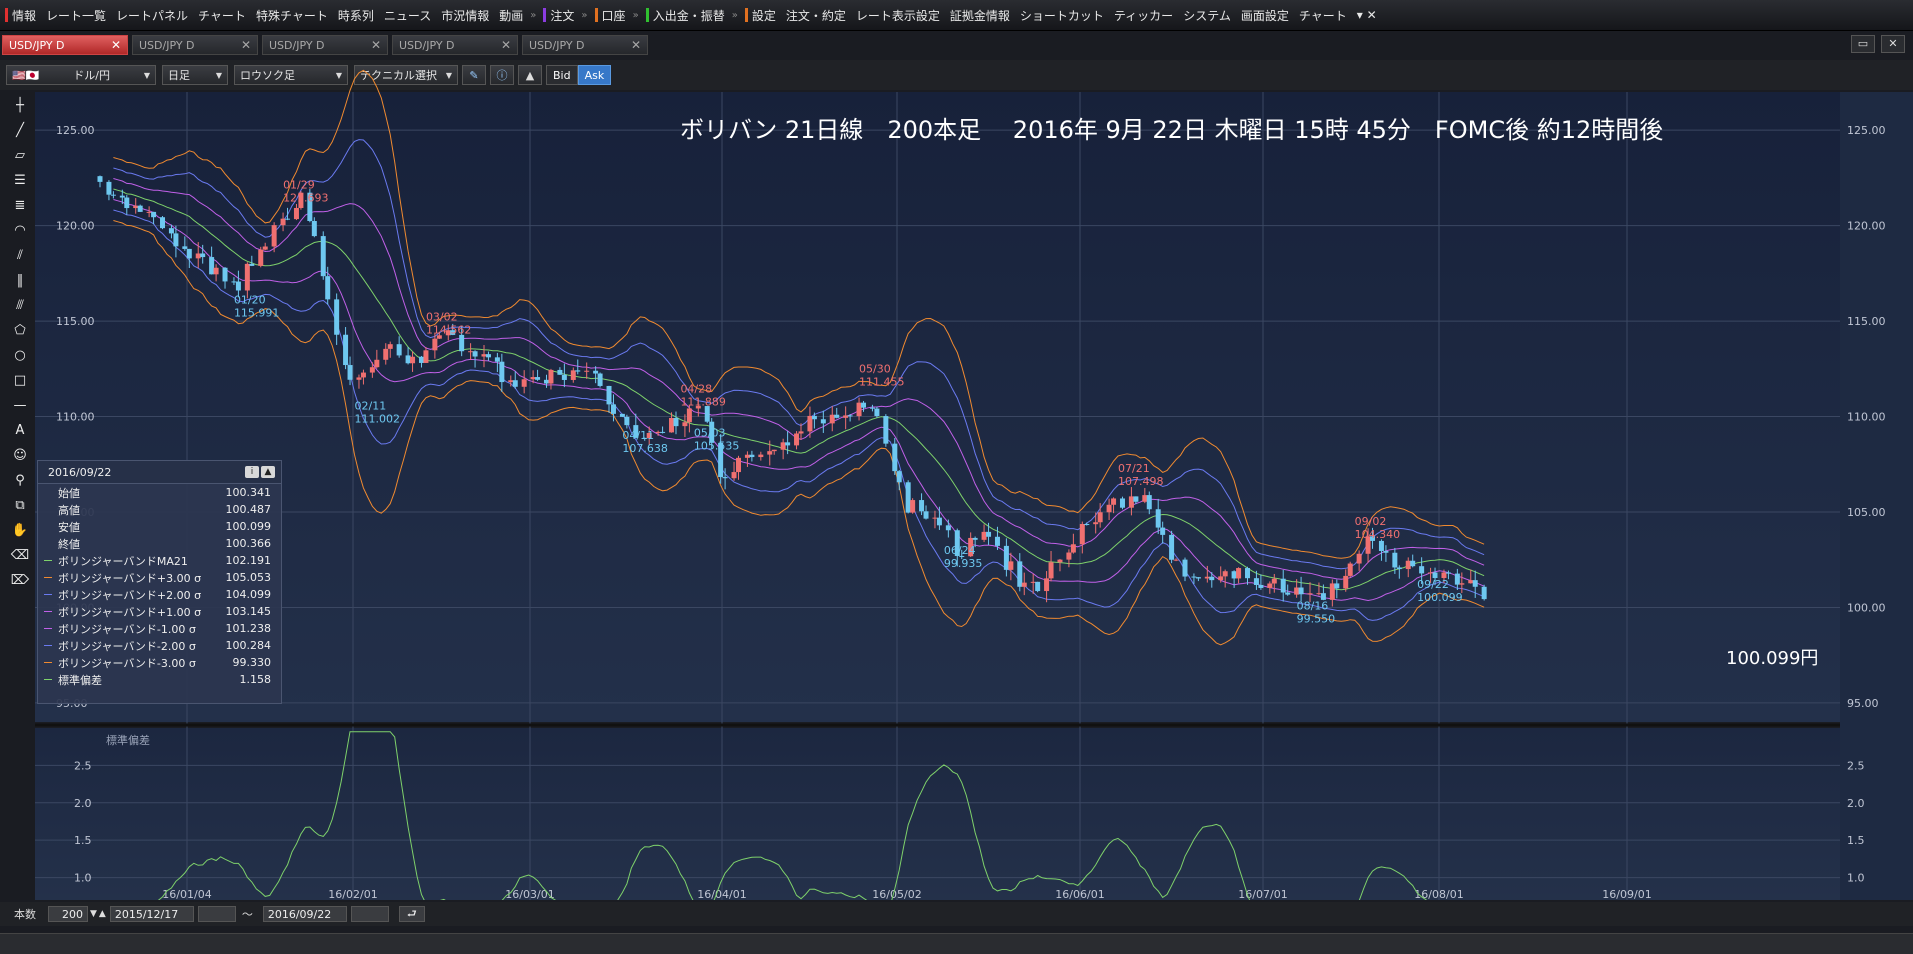 Image resolution: width=1913 pixels, height=954 pixels. What do you see at coordinates (1866, 512) in the screenshot?
I see `y-tick-label-right: 105.00` at bounding box center [1866, 512].